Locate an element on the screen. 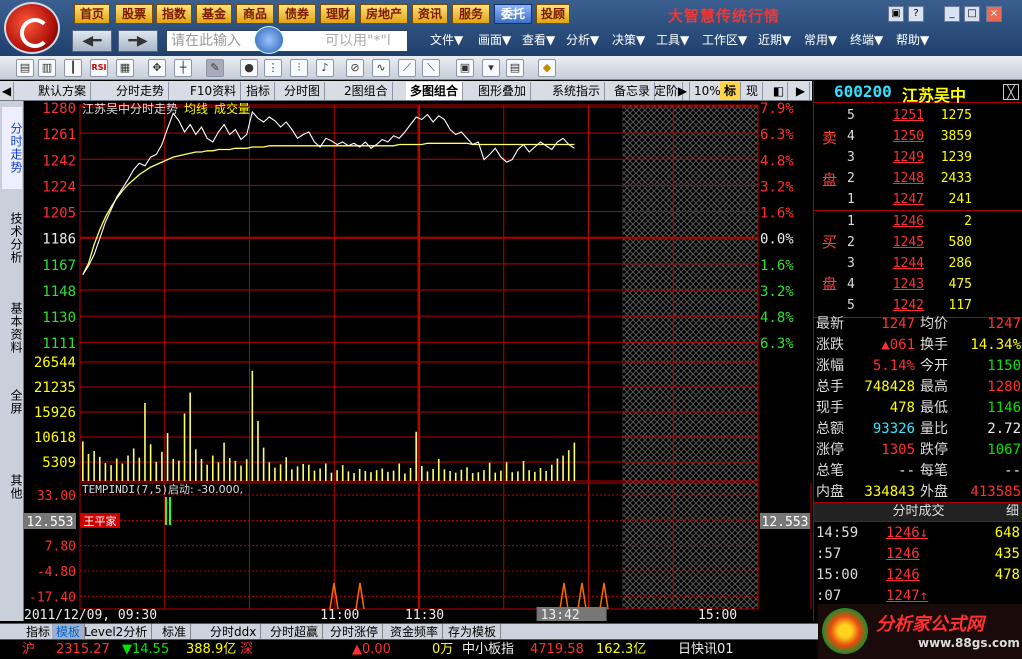 This screenshot has height=659, width=1022. bottom-tab-6: 分时涨停 is located at coordinates (355, 632).